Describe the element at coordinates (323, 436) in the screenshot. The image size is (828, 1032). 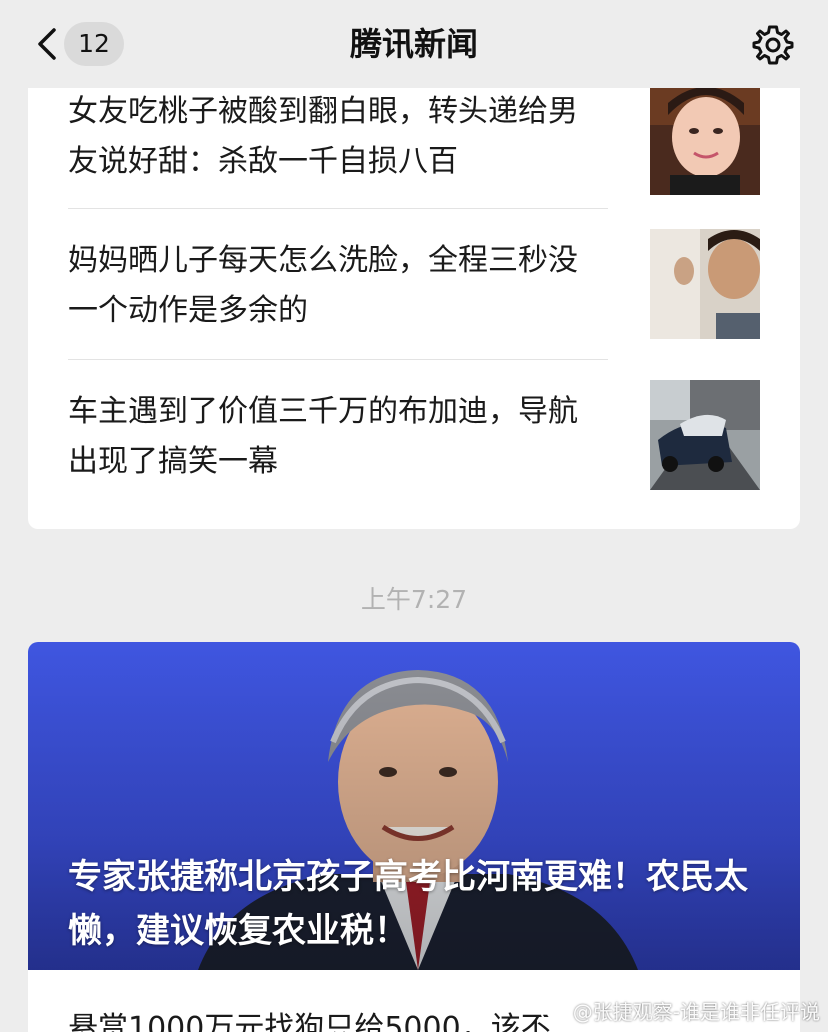
I see `news-title: 车主遇到了价值三千万的布加迪，导航出现了搞笑一幕` at that location.